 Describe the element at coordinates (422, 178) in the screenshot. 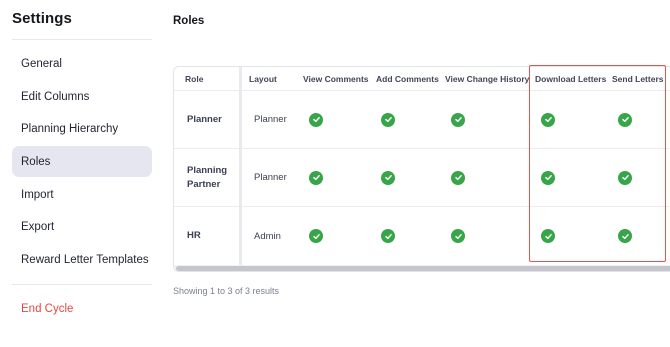

I see `table-row: Planning Partner Planner` at that location.